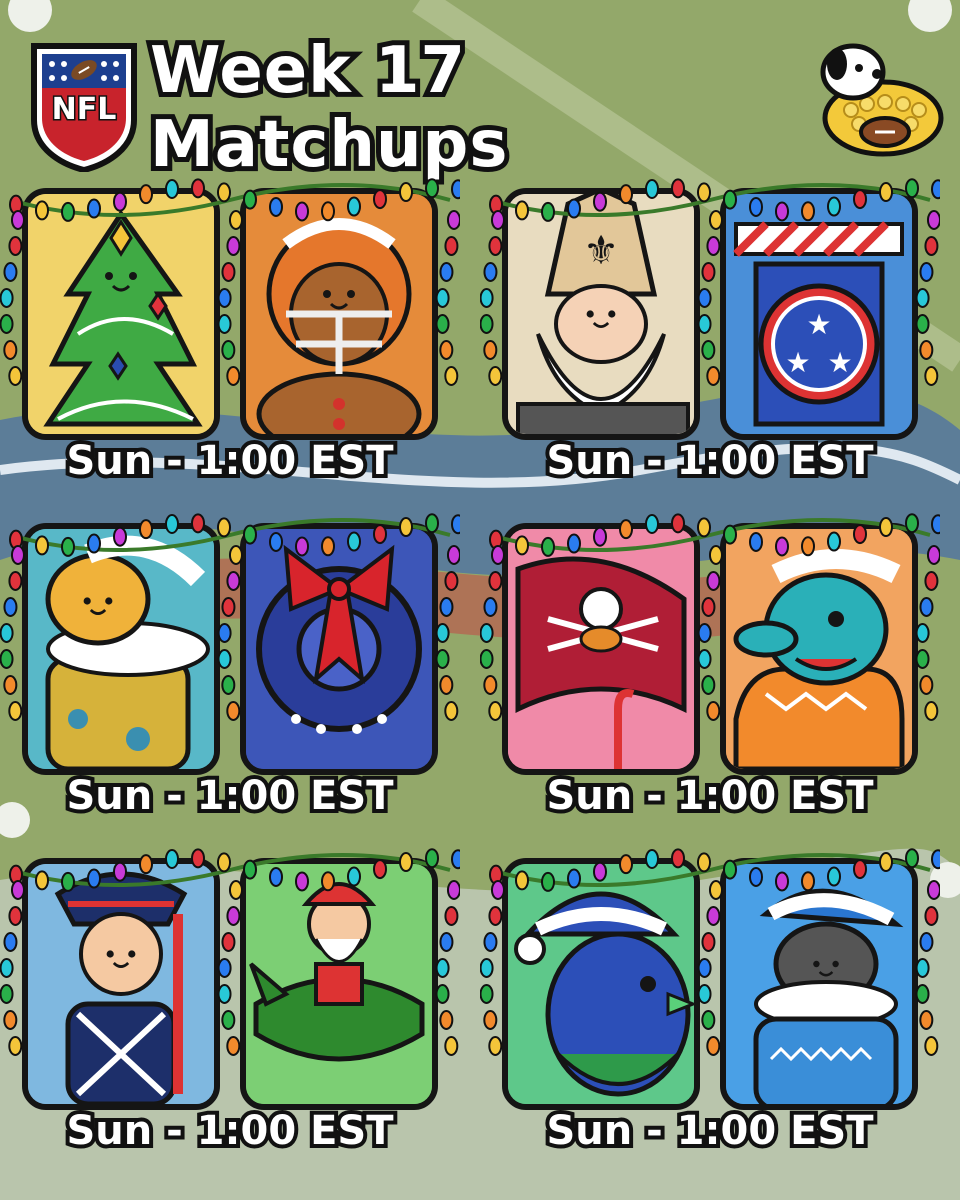 This screenshot has height=1200, width=960. I want to click on cat-in-stocking-icon, so click(819, 984).